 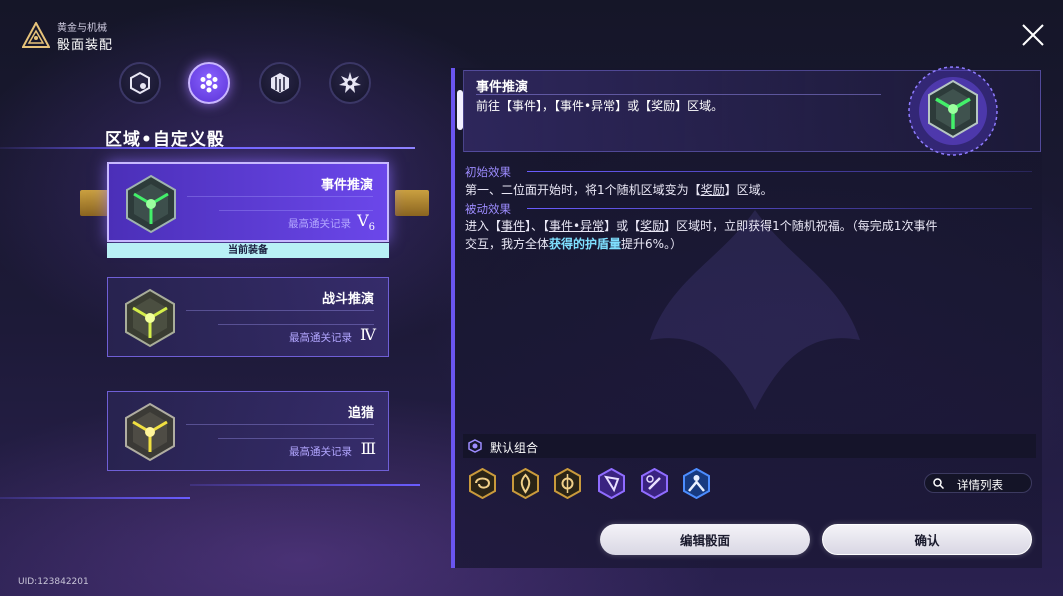 I want to click on uid-label: UID:123842201, so click(x=53, y=582).